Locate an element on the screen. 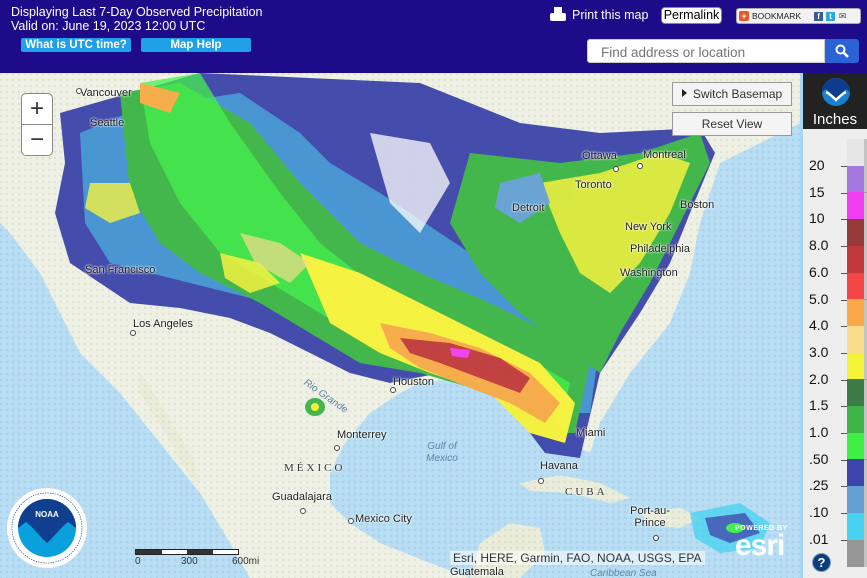 The height and width of the screenshot is (578, 867). twitter-icon: t is located at coordinates (831, 16).